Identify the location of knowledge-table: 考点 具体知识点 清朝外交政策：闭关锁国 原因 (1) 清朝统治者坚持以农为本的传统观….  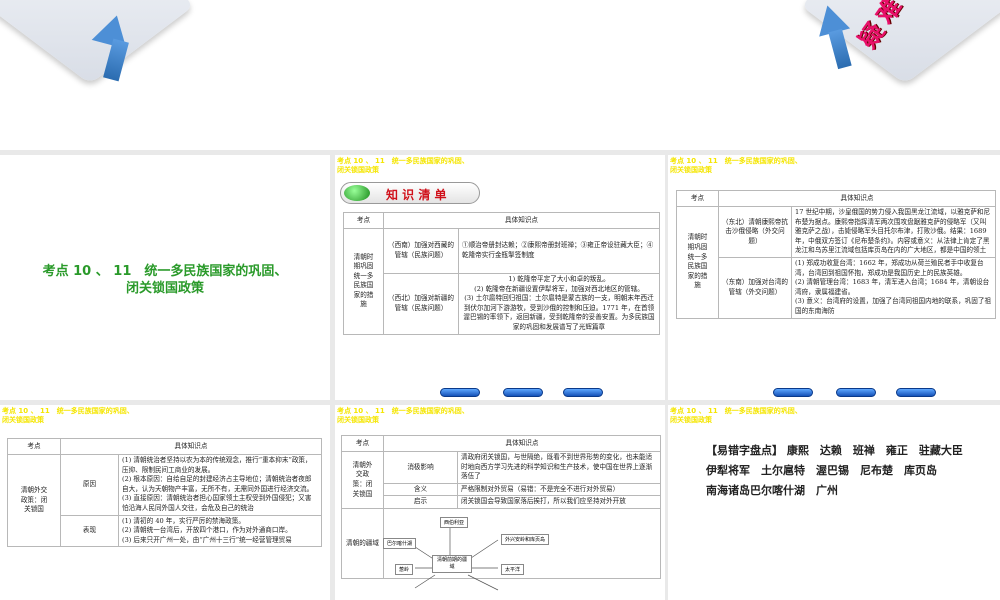
(164, 493).